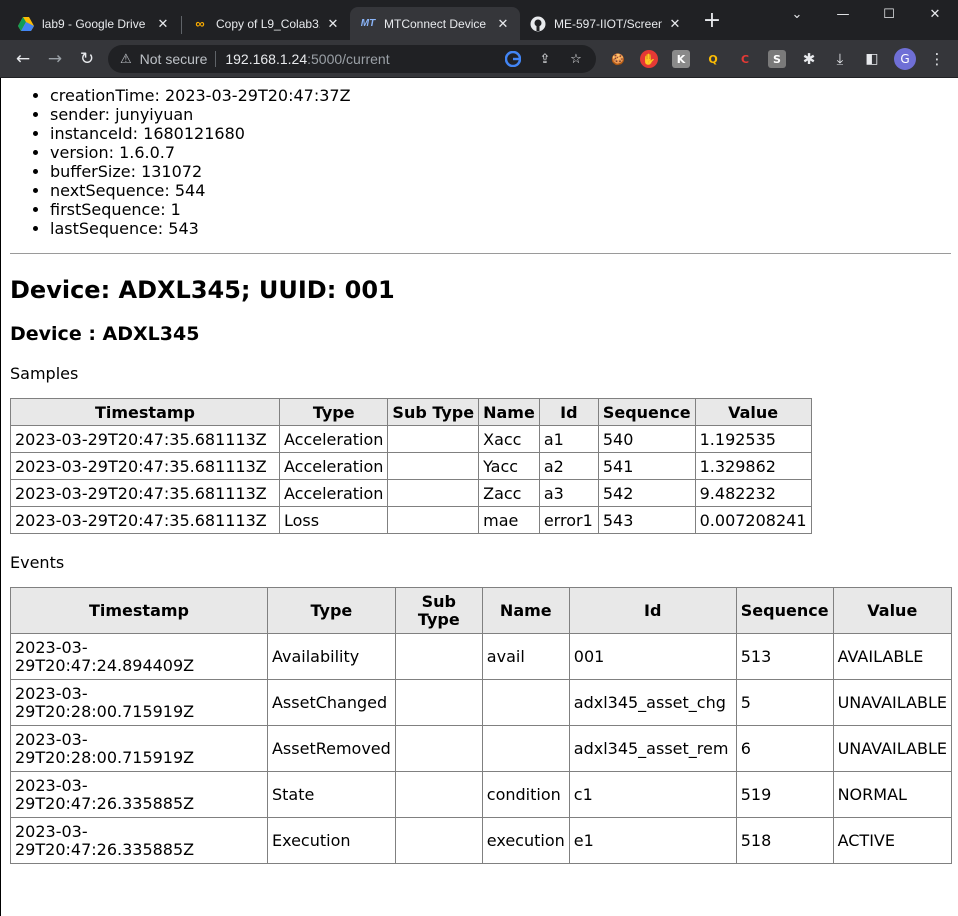 The height and width of the screenshot is (916, 958). What do you see at coordinates (500, 95) in the screenshot?
I see `header-creation-time: creationTime: 2023-03-29T20:47:37Z` at bounding box center [500, 95].